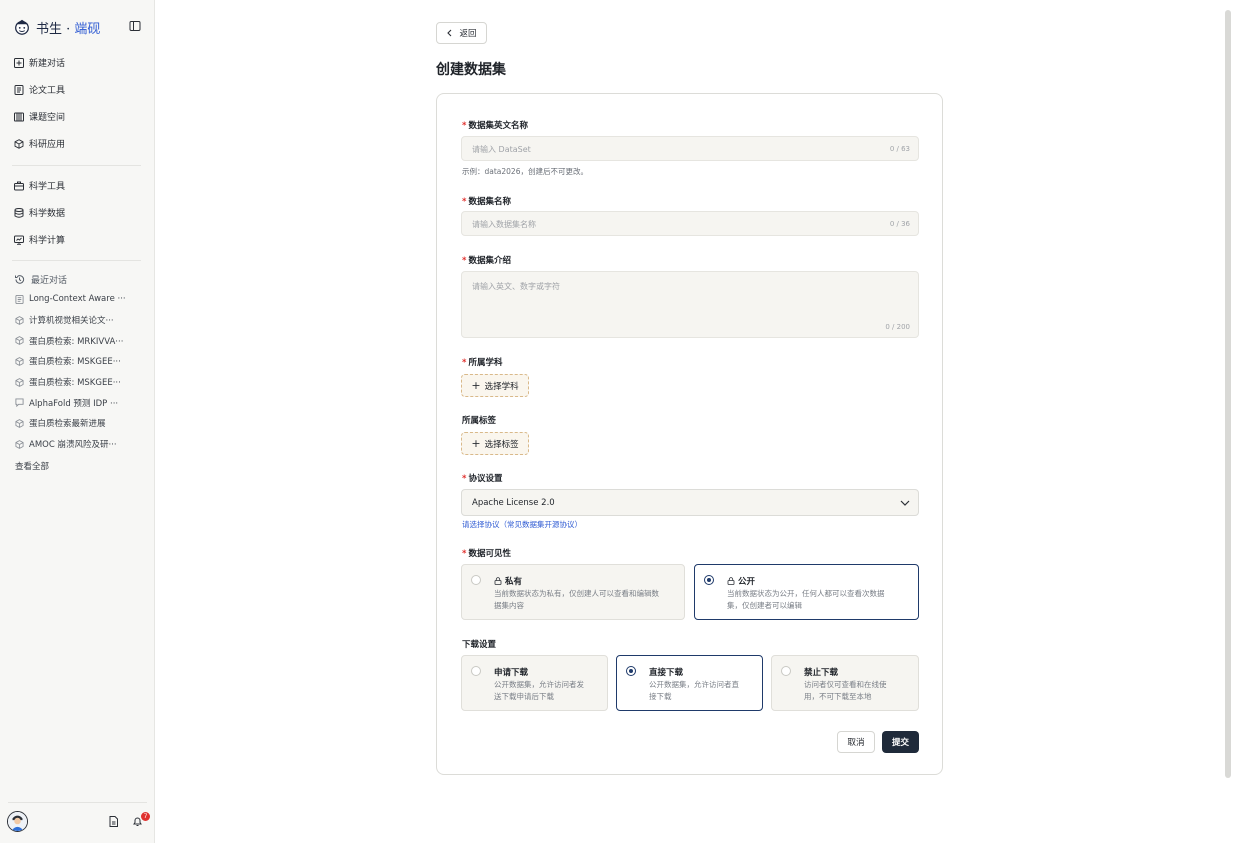 The height and width of the screenshot is (843, 1234). What do you see at coordinates (19, 185) in the screenshot?
I see `toolbox-icon` at bounding box center [19, 185].